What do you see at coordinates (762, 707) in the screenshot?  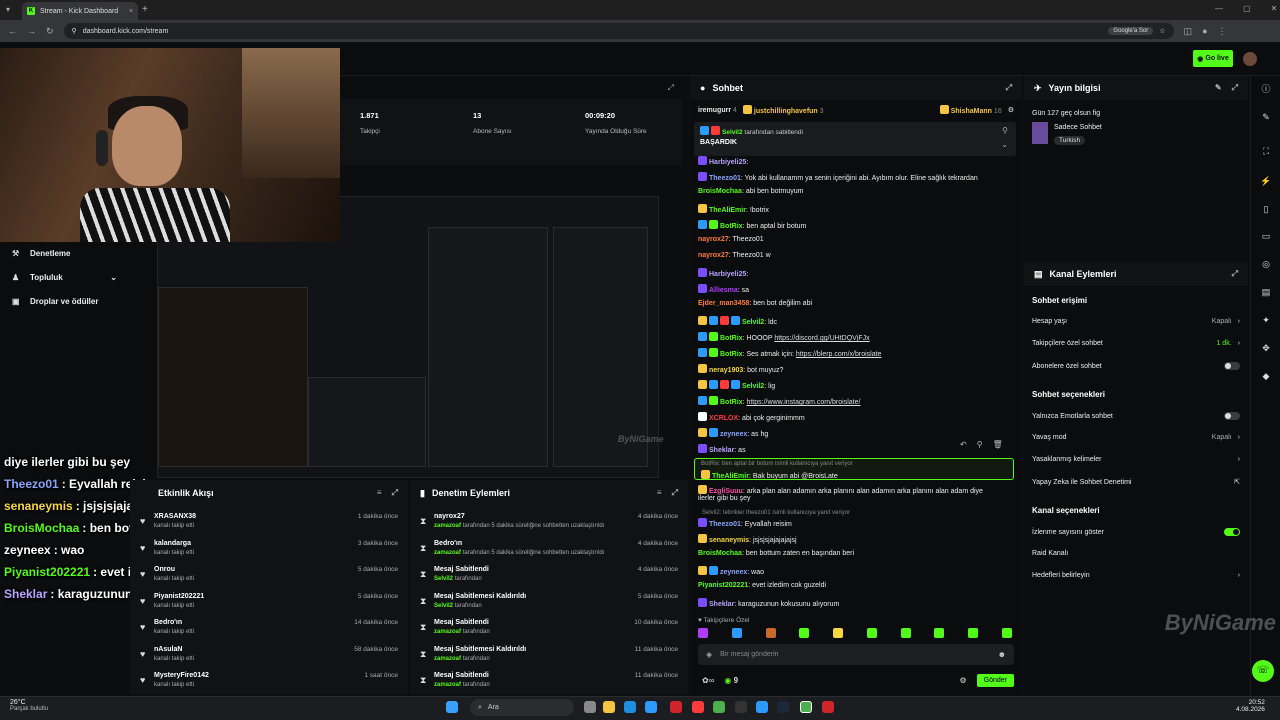 I see `app-icon-blue` at bounding box center [762, 707].